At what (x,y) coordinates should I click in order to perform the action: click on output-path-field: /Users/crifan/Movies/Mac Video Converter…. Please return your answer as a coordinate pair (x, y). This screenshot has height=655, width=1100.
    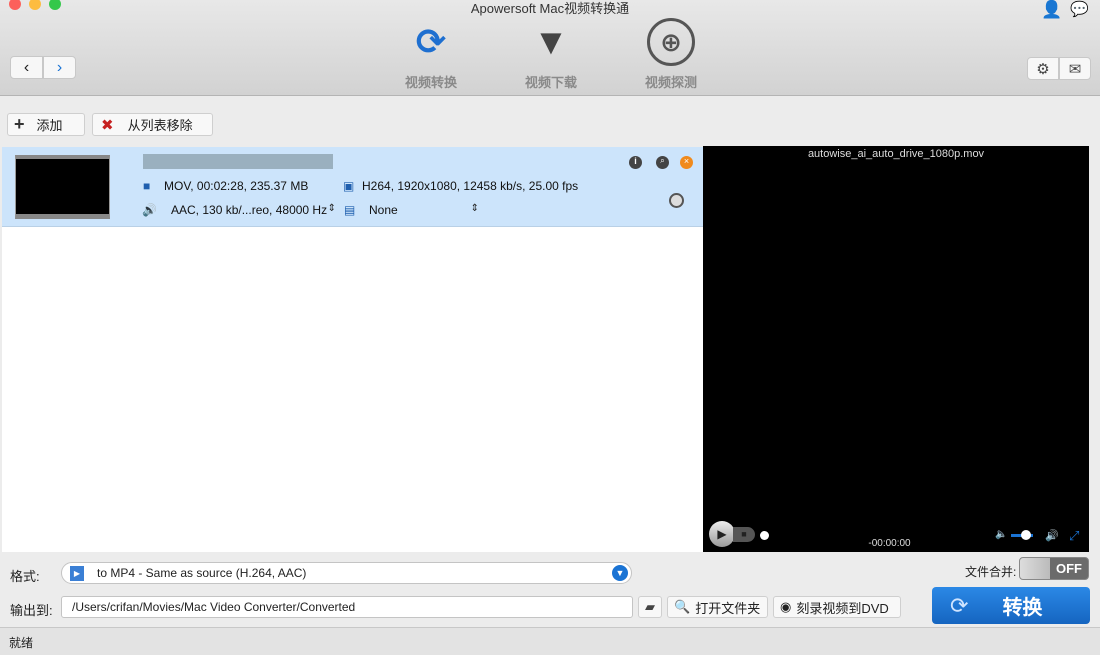
    Looking at the image, I should click on (347, 607).